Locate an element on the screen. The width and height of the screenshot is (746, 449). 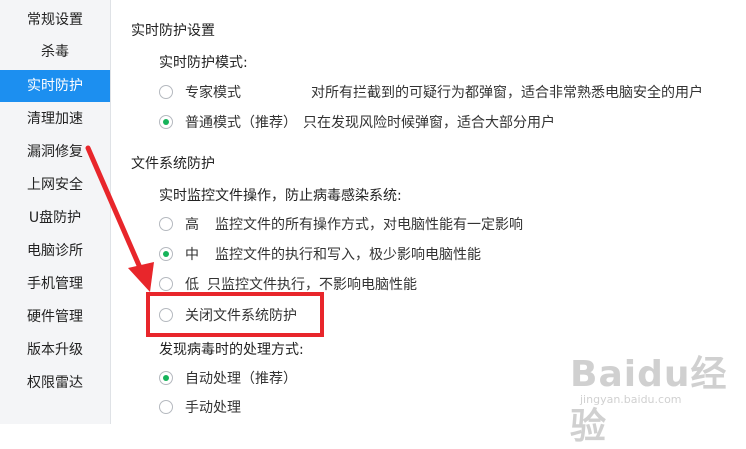
watermark-url: jingyan.baidu.com is located at coordinates (631, 399).